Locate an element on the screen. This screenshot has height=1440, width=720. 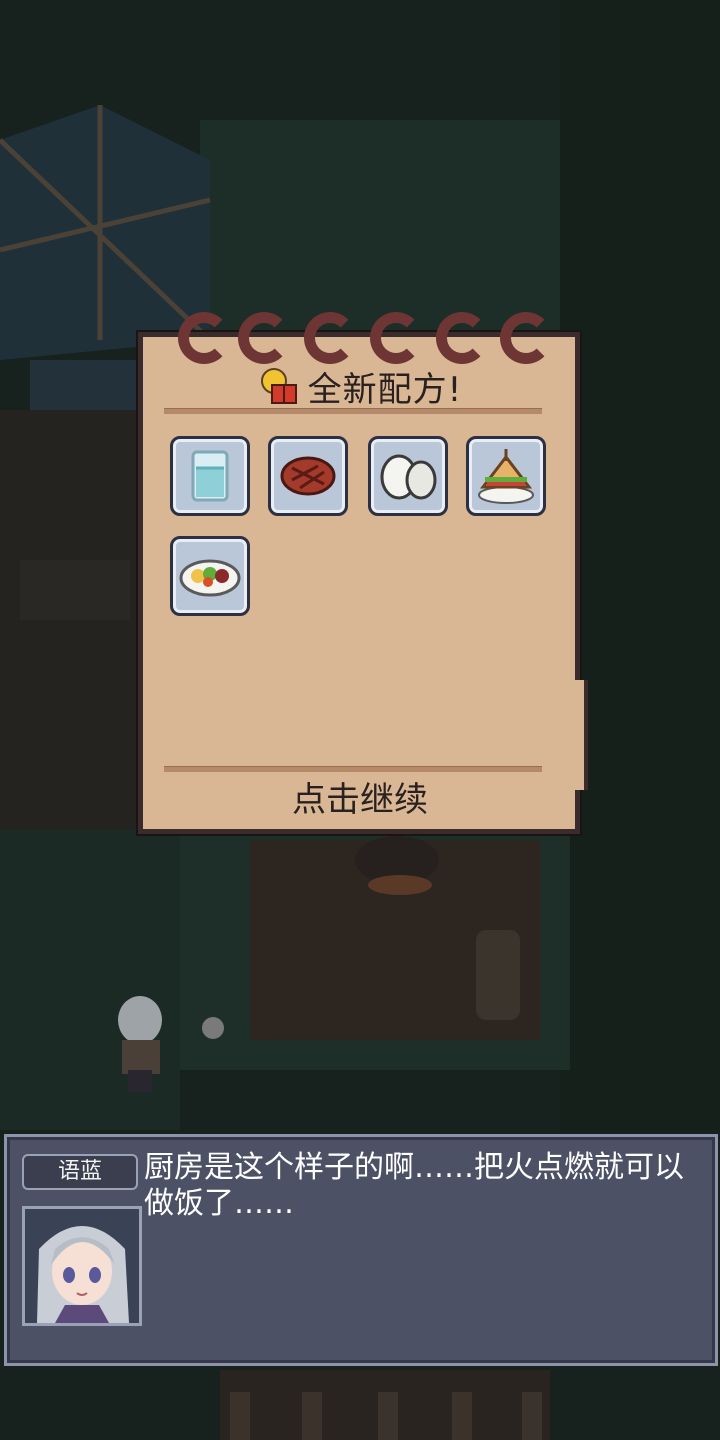
steak-icon is located at coordinates (308, 476).